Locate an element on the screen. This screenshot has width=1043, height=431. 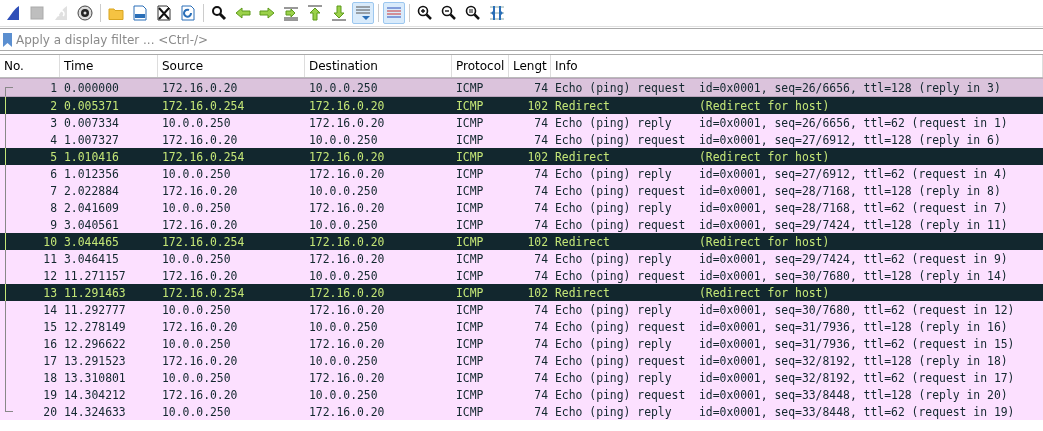
column-header: Time is located at coordinates (109, 66).